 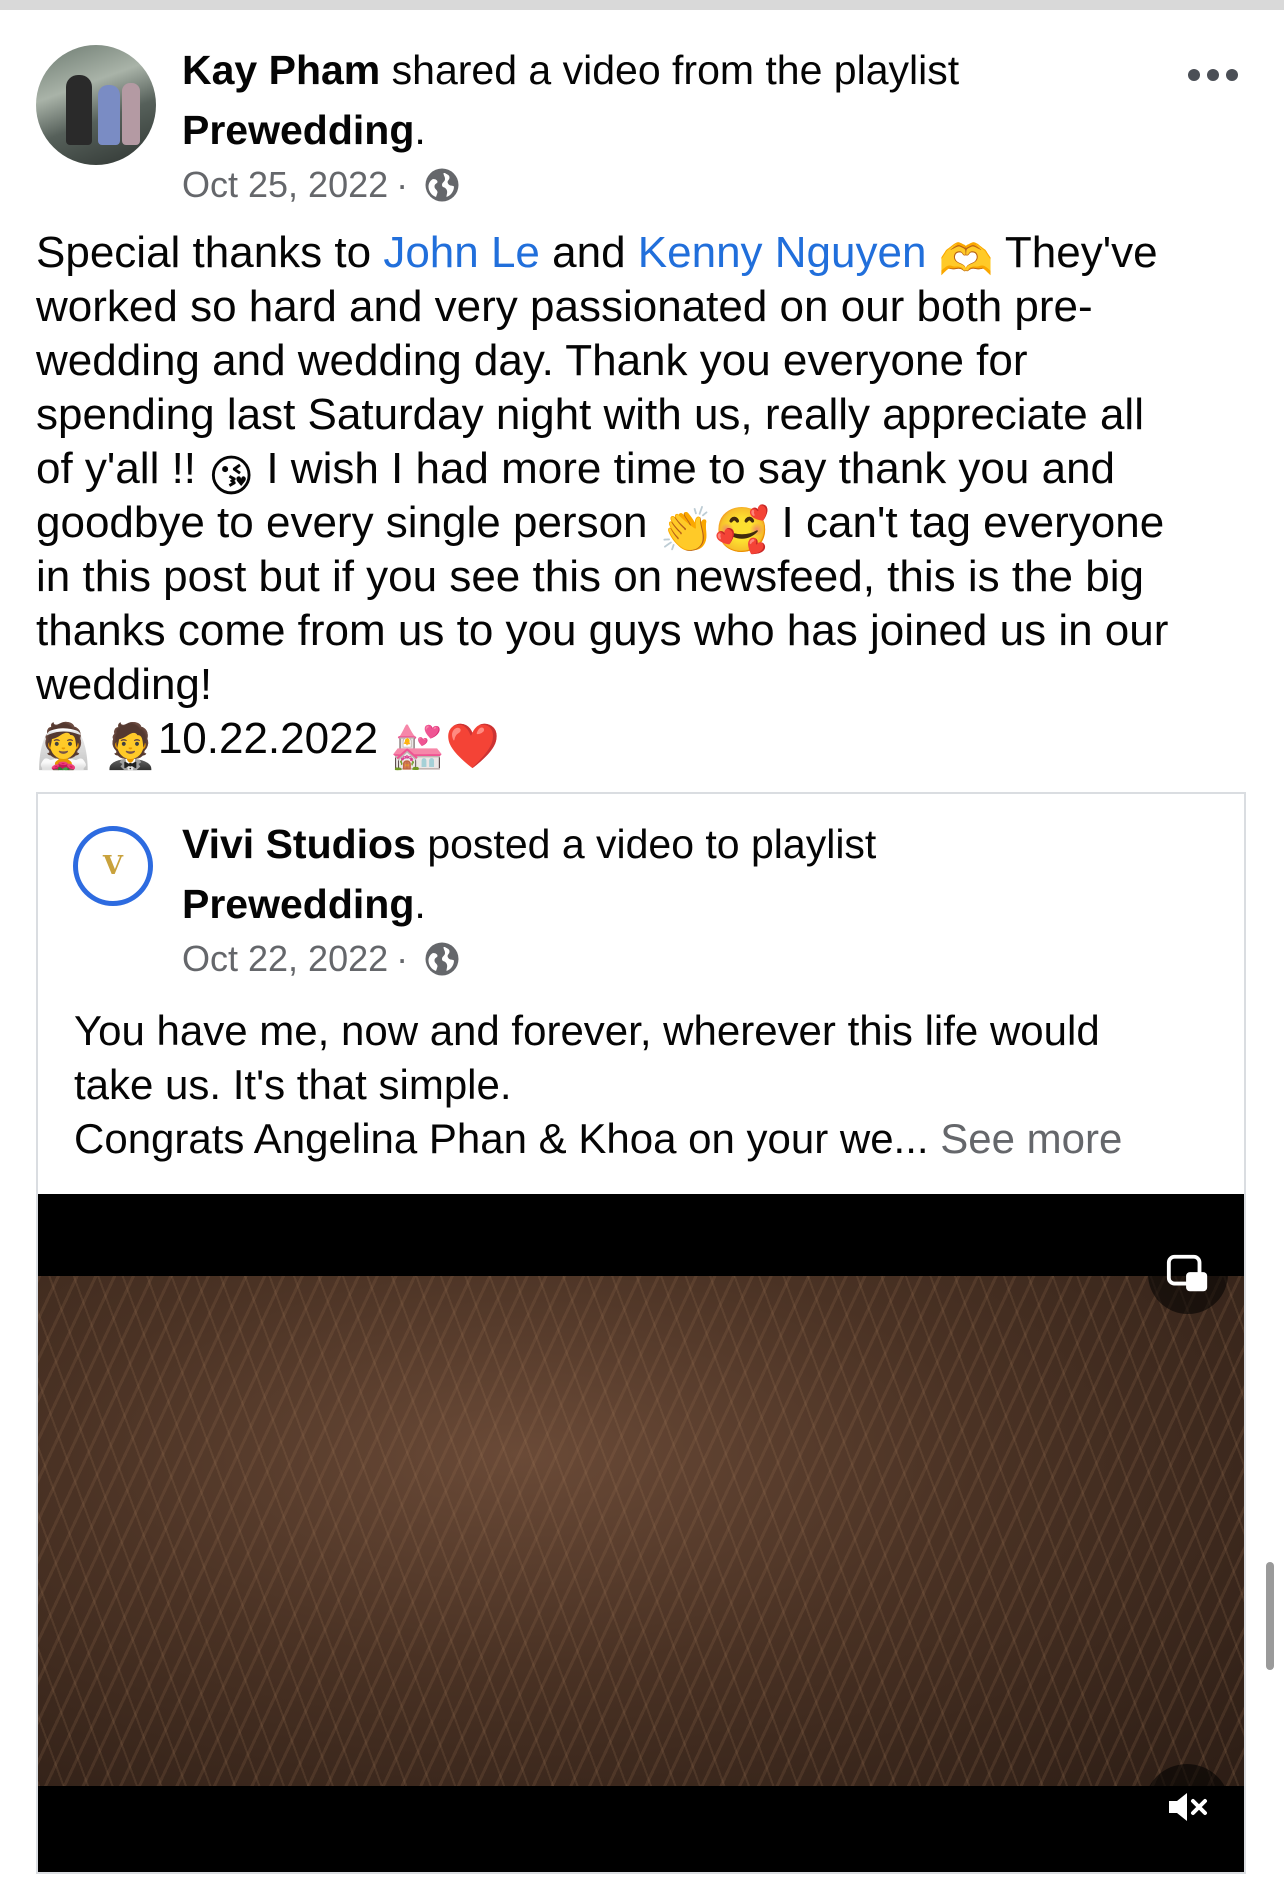 What do you see at coordinates (418, 746) in the screenshot?
I see `chapel-emoji: 💒` at bounding box center [418, 746].